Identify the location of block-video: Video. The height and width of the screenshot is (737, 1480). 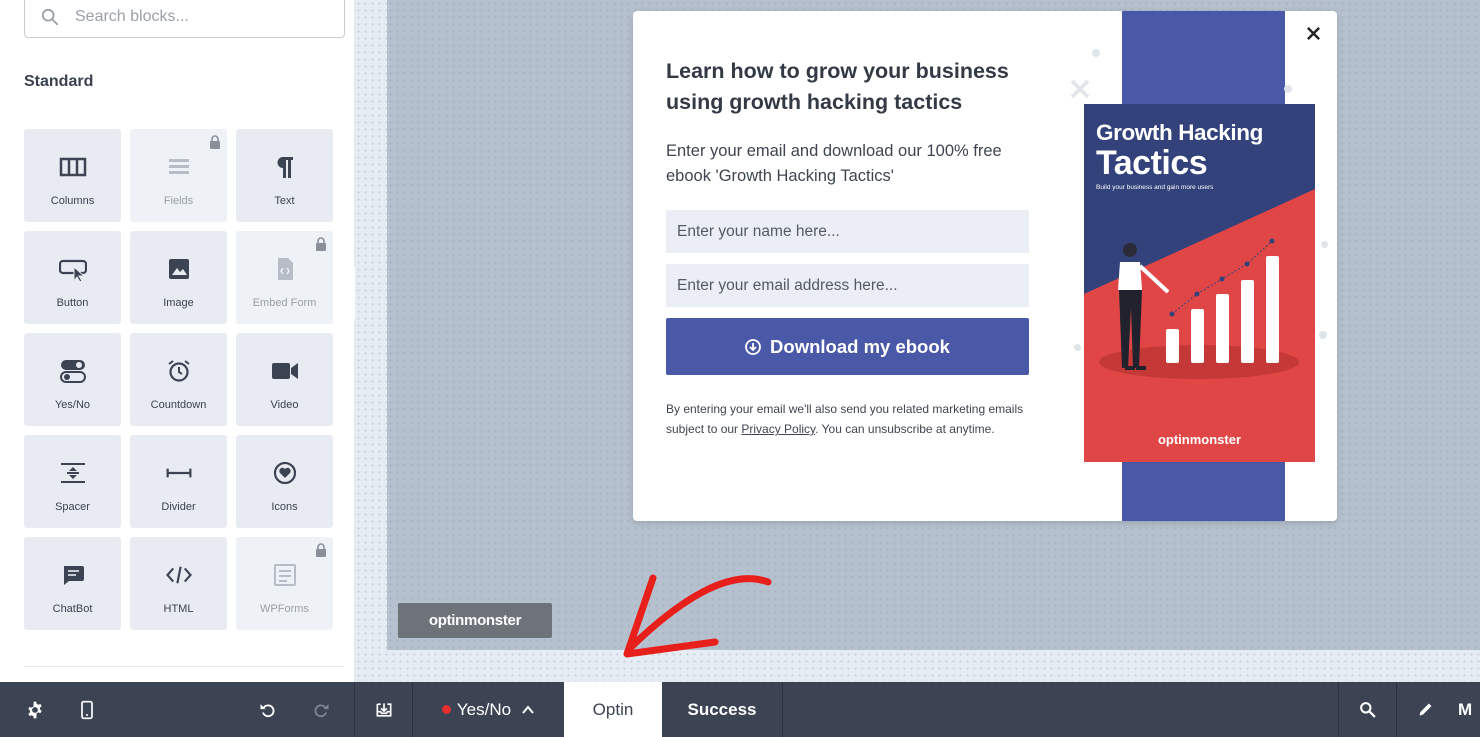
(284, 379).